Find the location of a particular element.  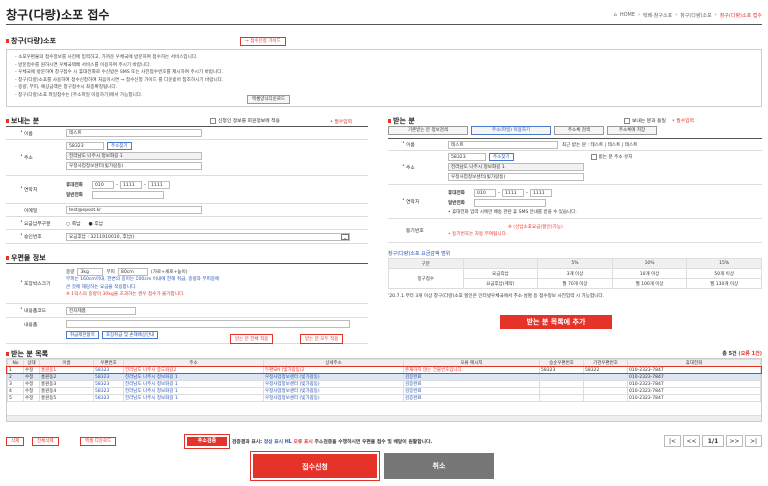

volume-select: 80cm is located at coordinates (132, 272).